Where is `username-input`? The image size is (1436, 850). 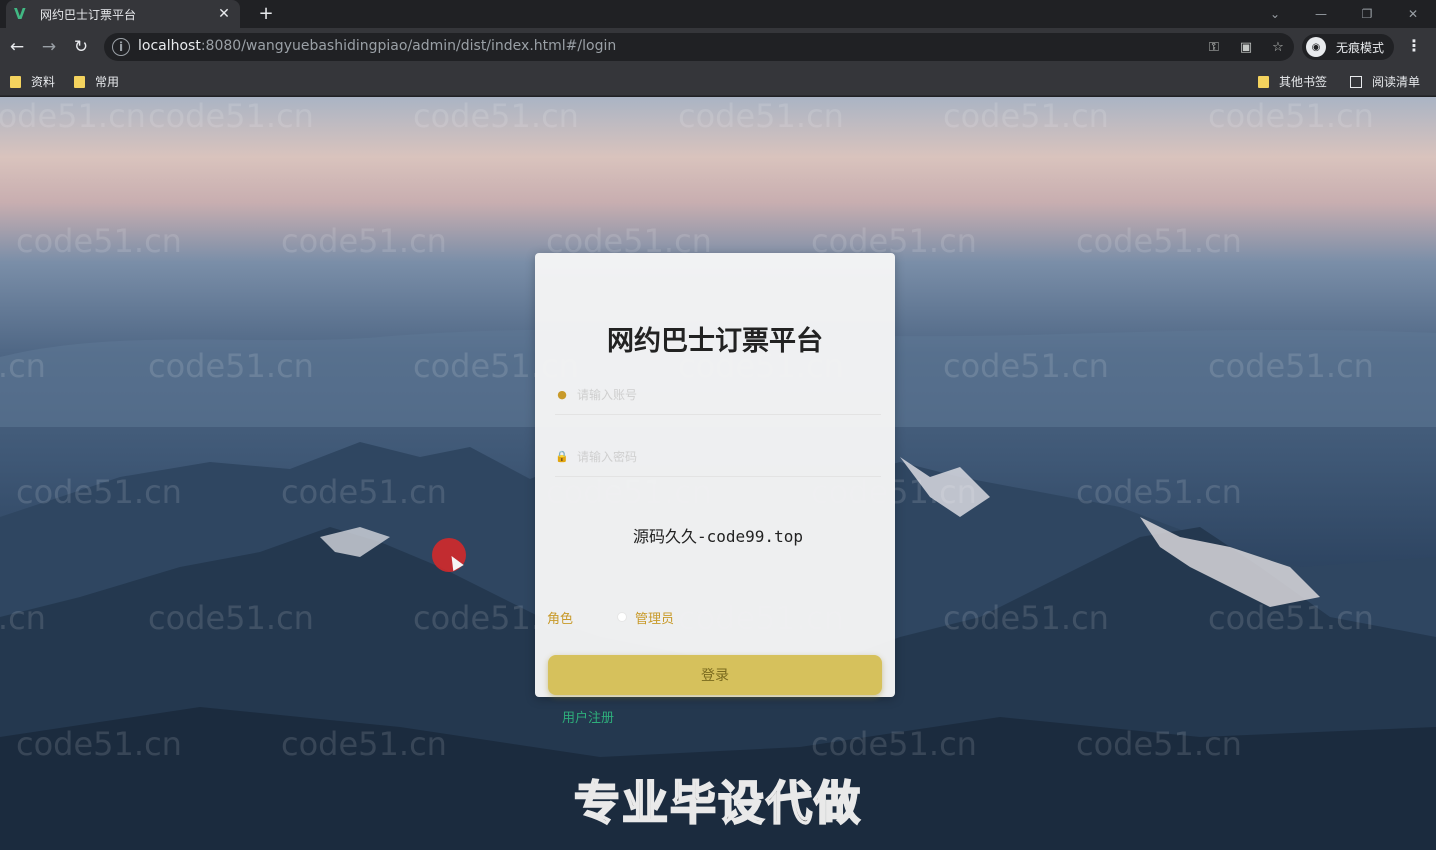 username-input is located at coordinates (729, 394).